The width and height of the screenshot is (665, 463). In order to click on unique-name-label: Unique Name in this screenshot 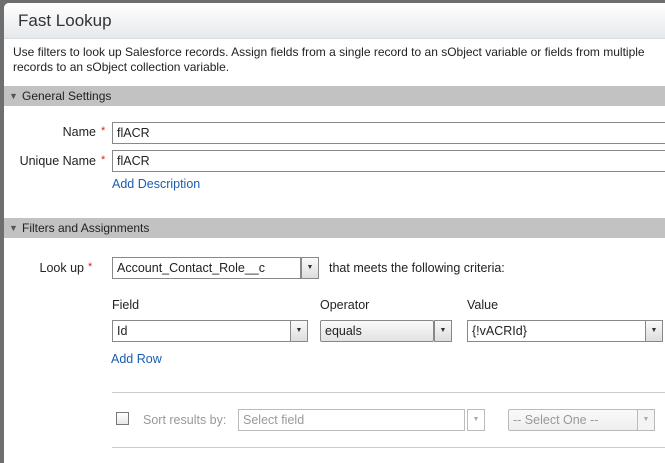, I will do `click(57, 161)`.